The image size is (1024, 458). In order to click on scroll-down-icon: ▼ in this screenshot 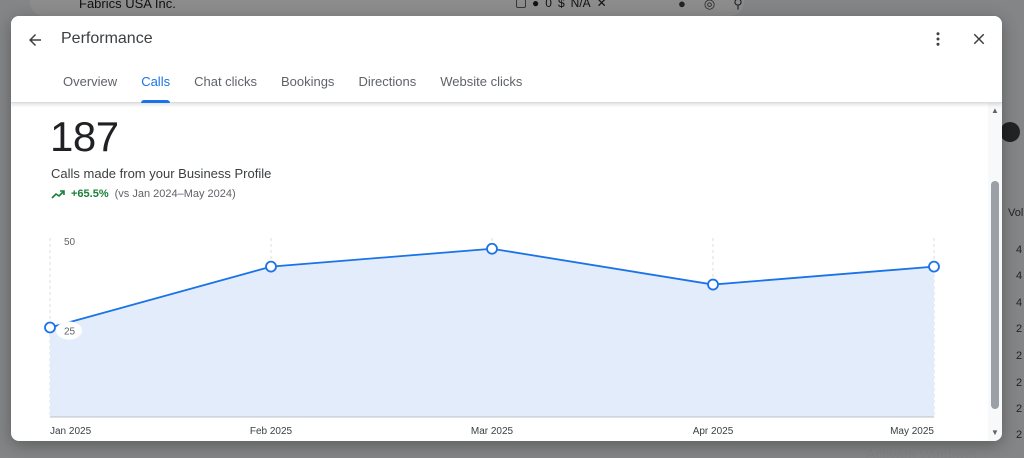, I will do `click(995, 432)`.